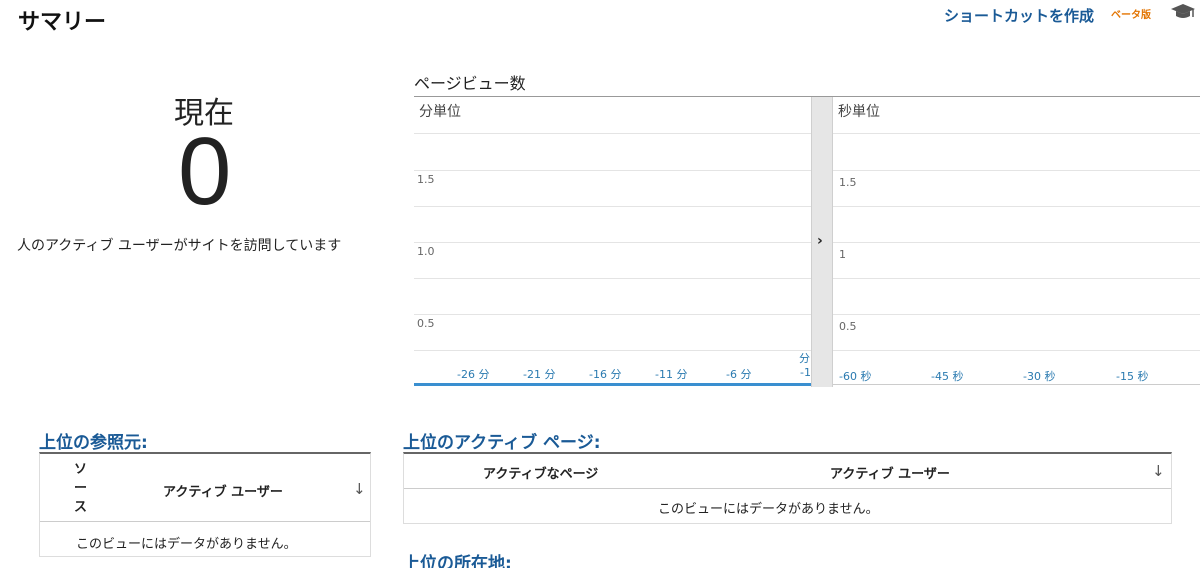  Describe the element at coordinates (539, 374) in the screenshot. I see `x-tick: -21 分` at that location.